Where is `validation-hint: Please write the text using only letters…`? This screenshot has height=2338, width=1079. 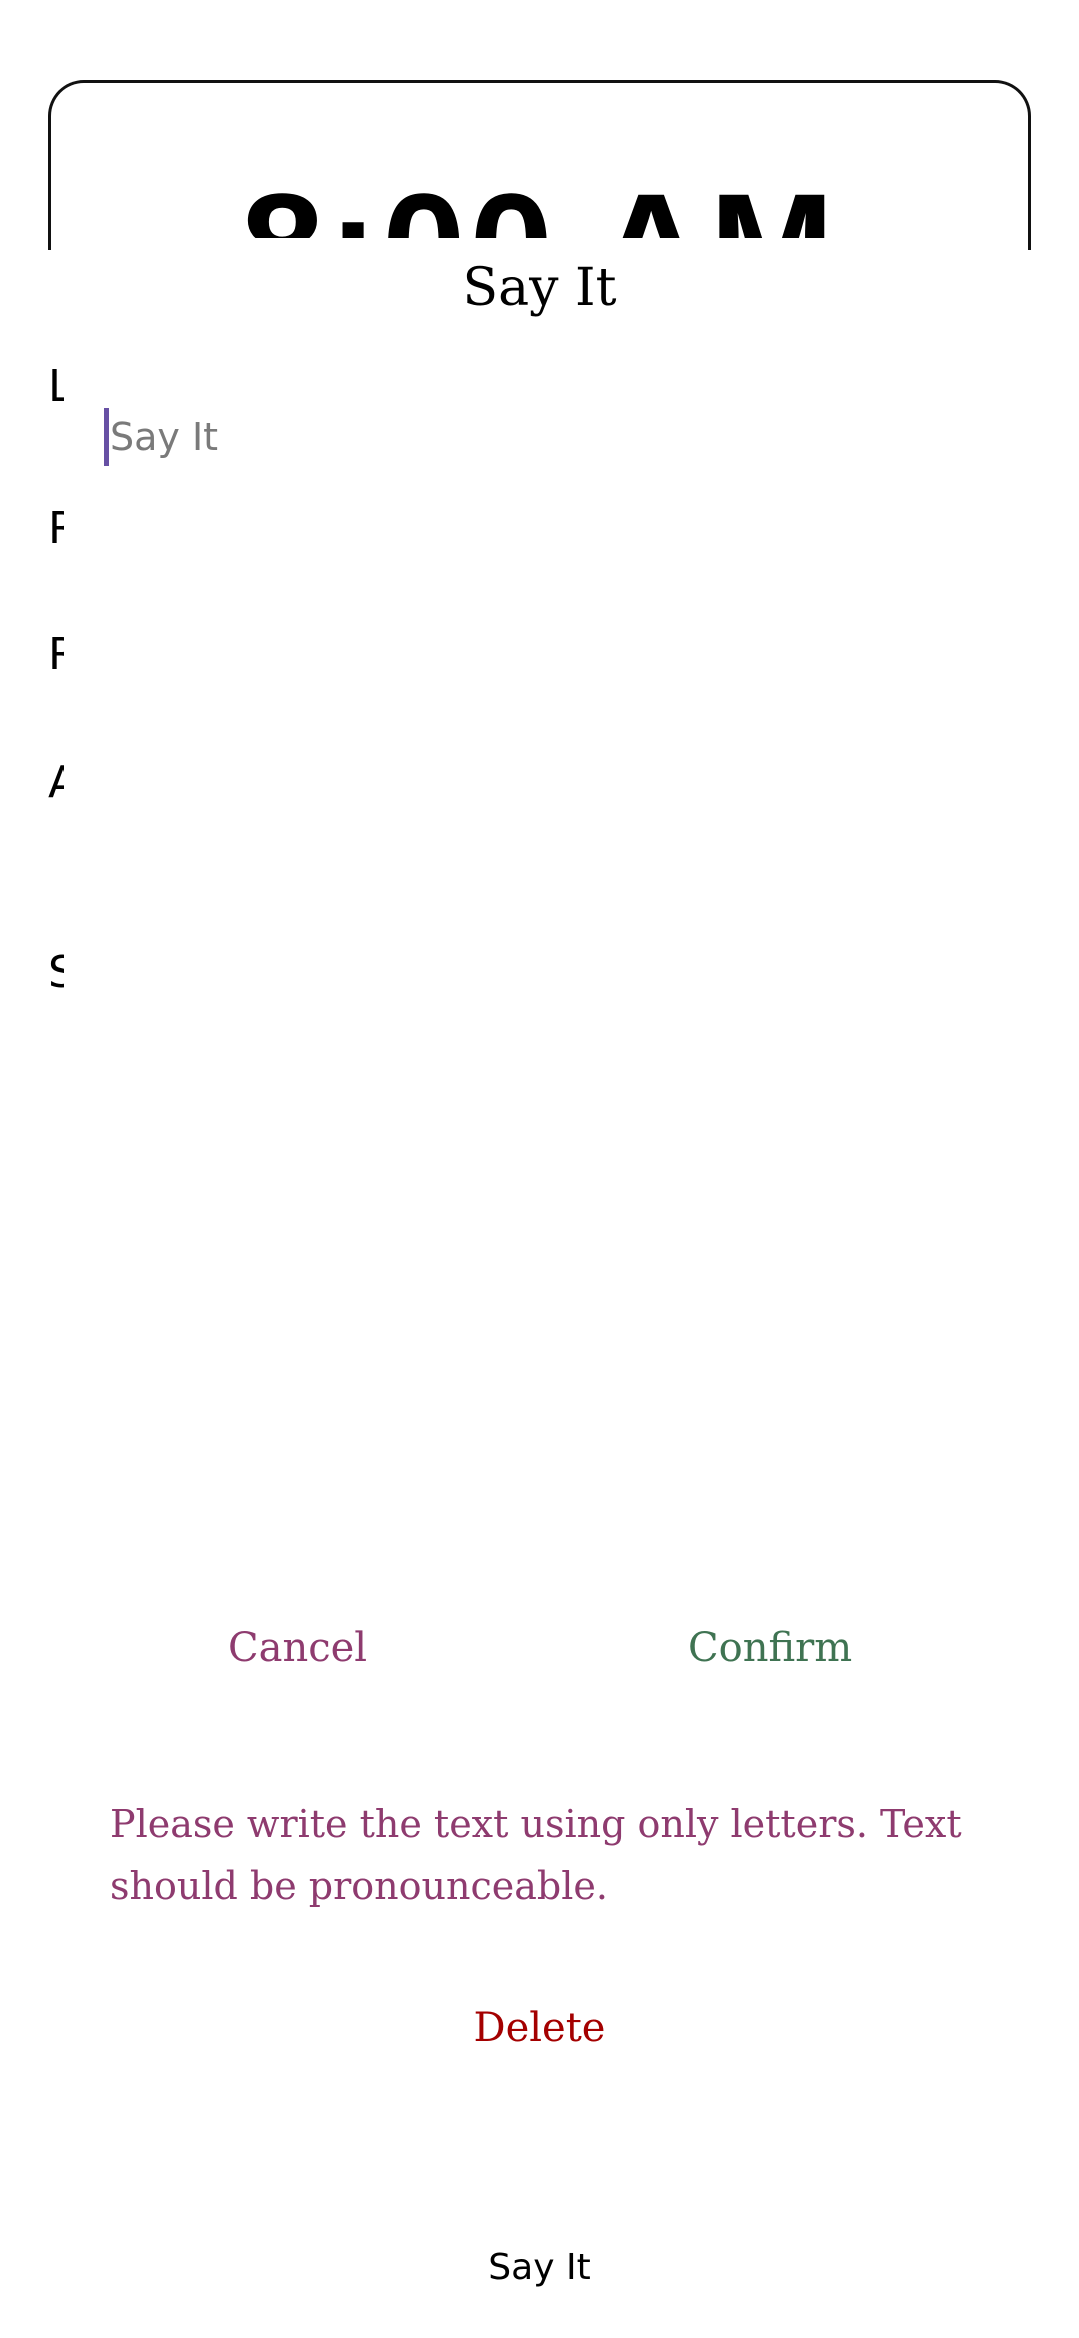
validation-hint: Please write the text using only letters… is located at coordinates (536, 1855).